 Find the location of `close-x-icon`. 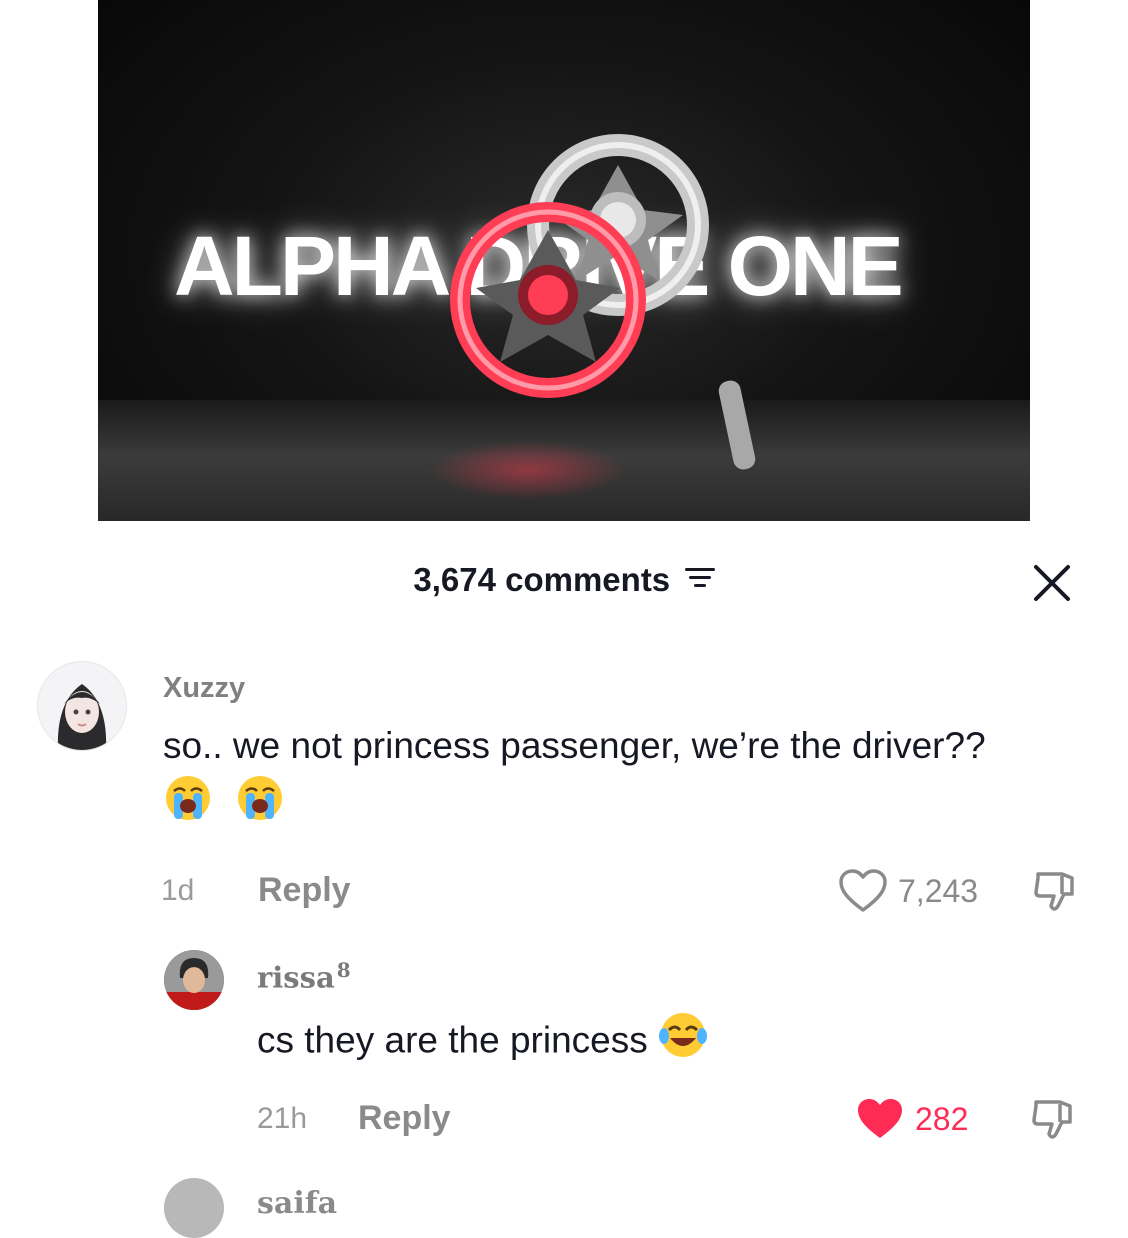

close-x-icon is located at coordinates (1052, 583).